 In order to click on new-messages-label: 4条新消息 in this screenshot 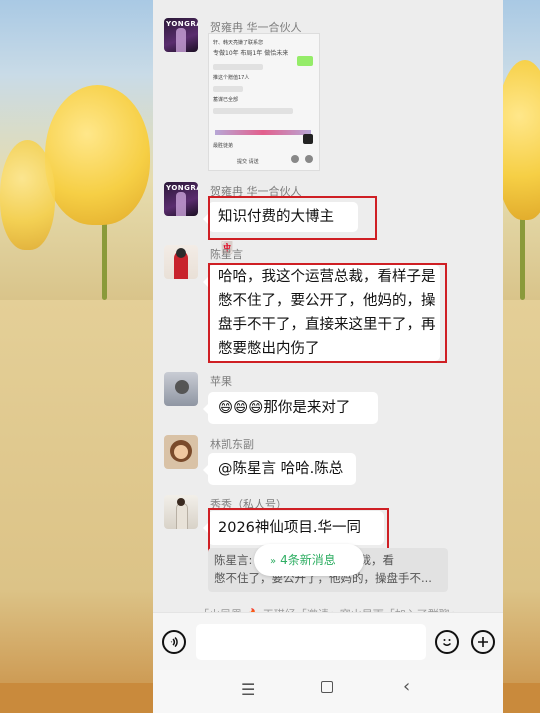, I will do `click(308, 560)`.